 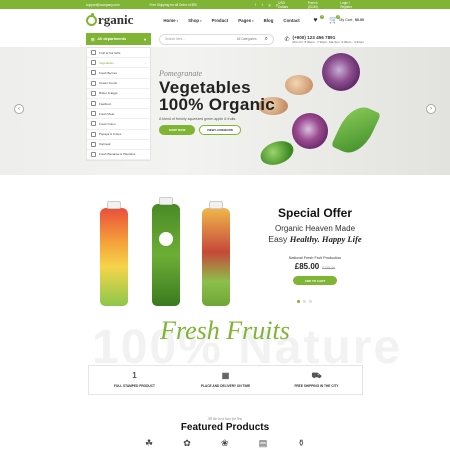 I want to click on feature-item: 1 FULL STAMPED PRODUCT, so click(x=134, y=380).